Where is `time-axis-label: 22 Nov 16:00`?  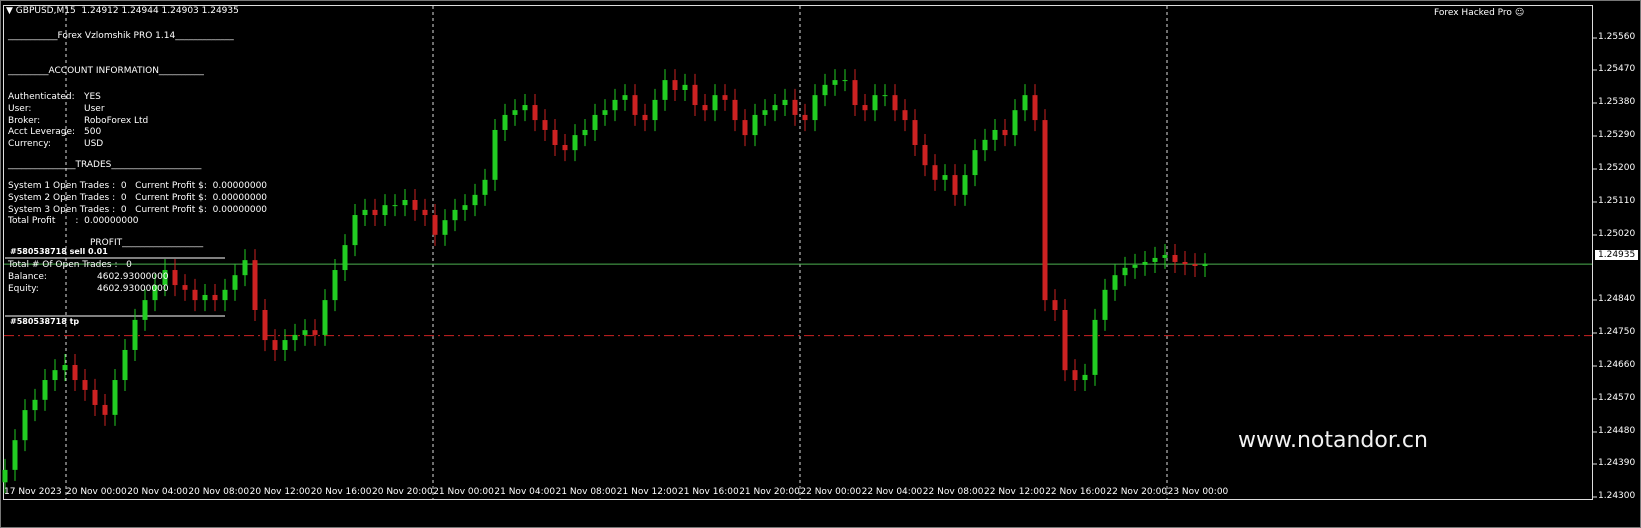
time-axis-label: 22 Nov 16:00 is located at coordinates (1075, 492).